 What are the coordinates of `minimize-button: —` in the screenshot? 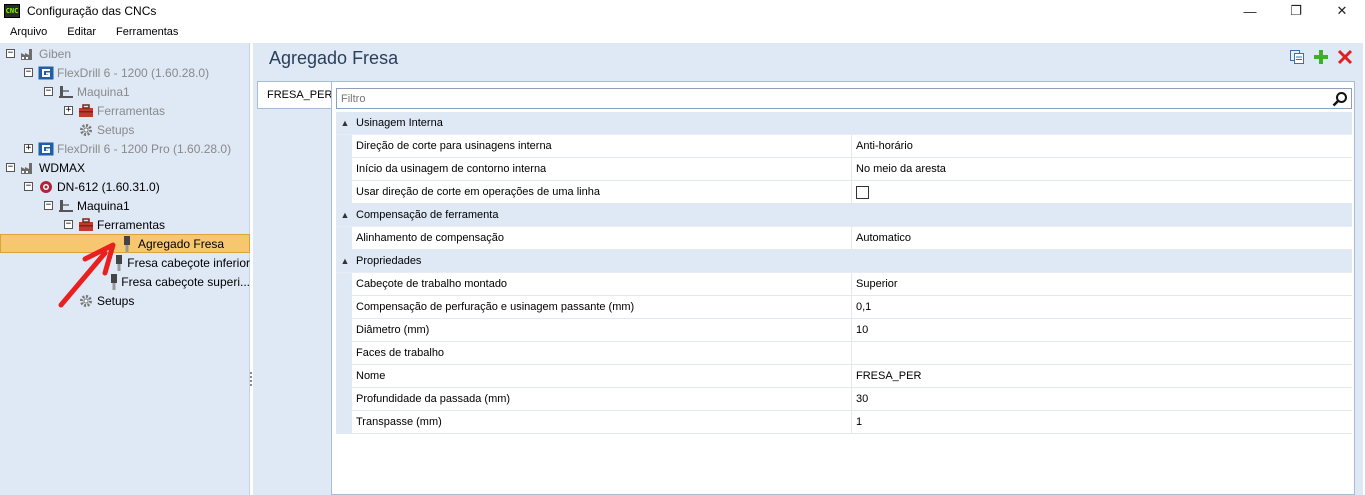 It's located at (1250, 11).